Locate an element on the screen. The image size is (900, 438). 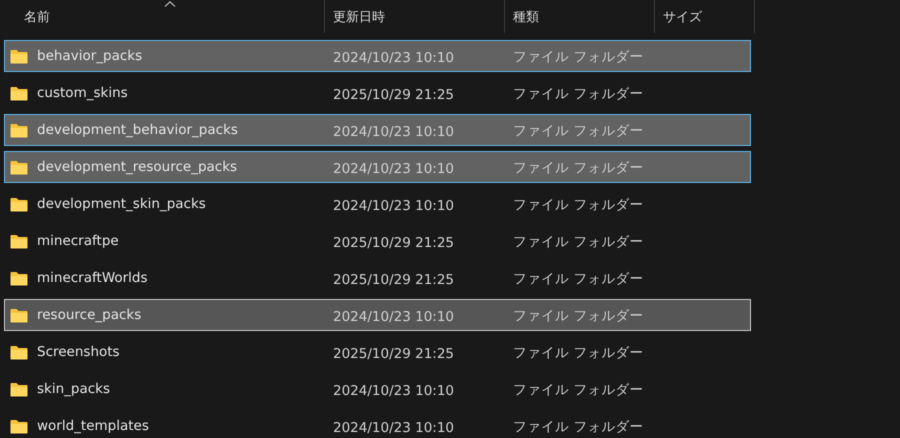
file-row: Screenshots 2025/10/29 21:25 ファイル フォルダー is located at coordinates (377, 352).